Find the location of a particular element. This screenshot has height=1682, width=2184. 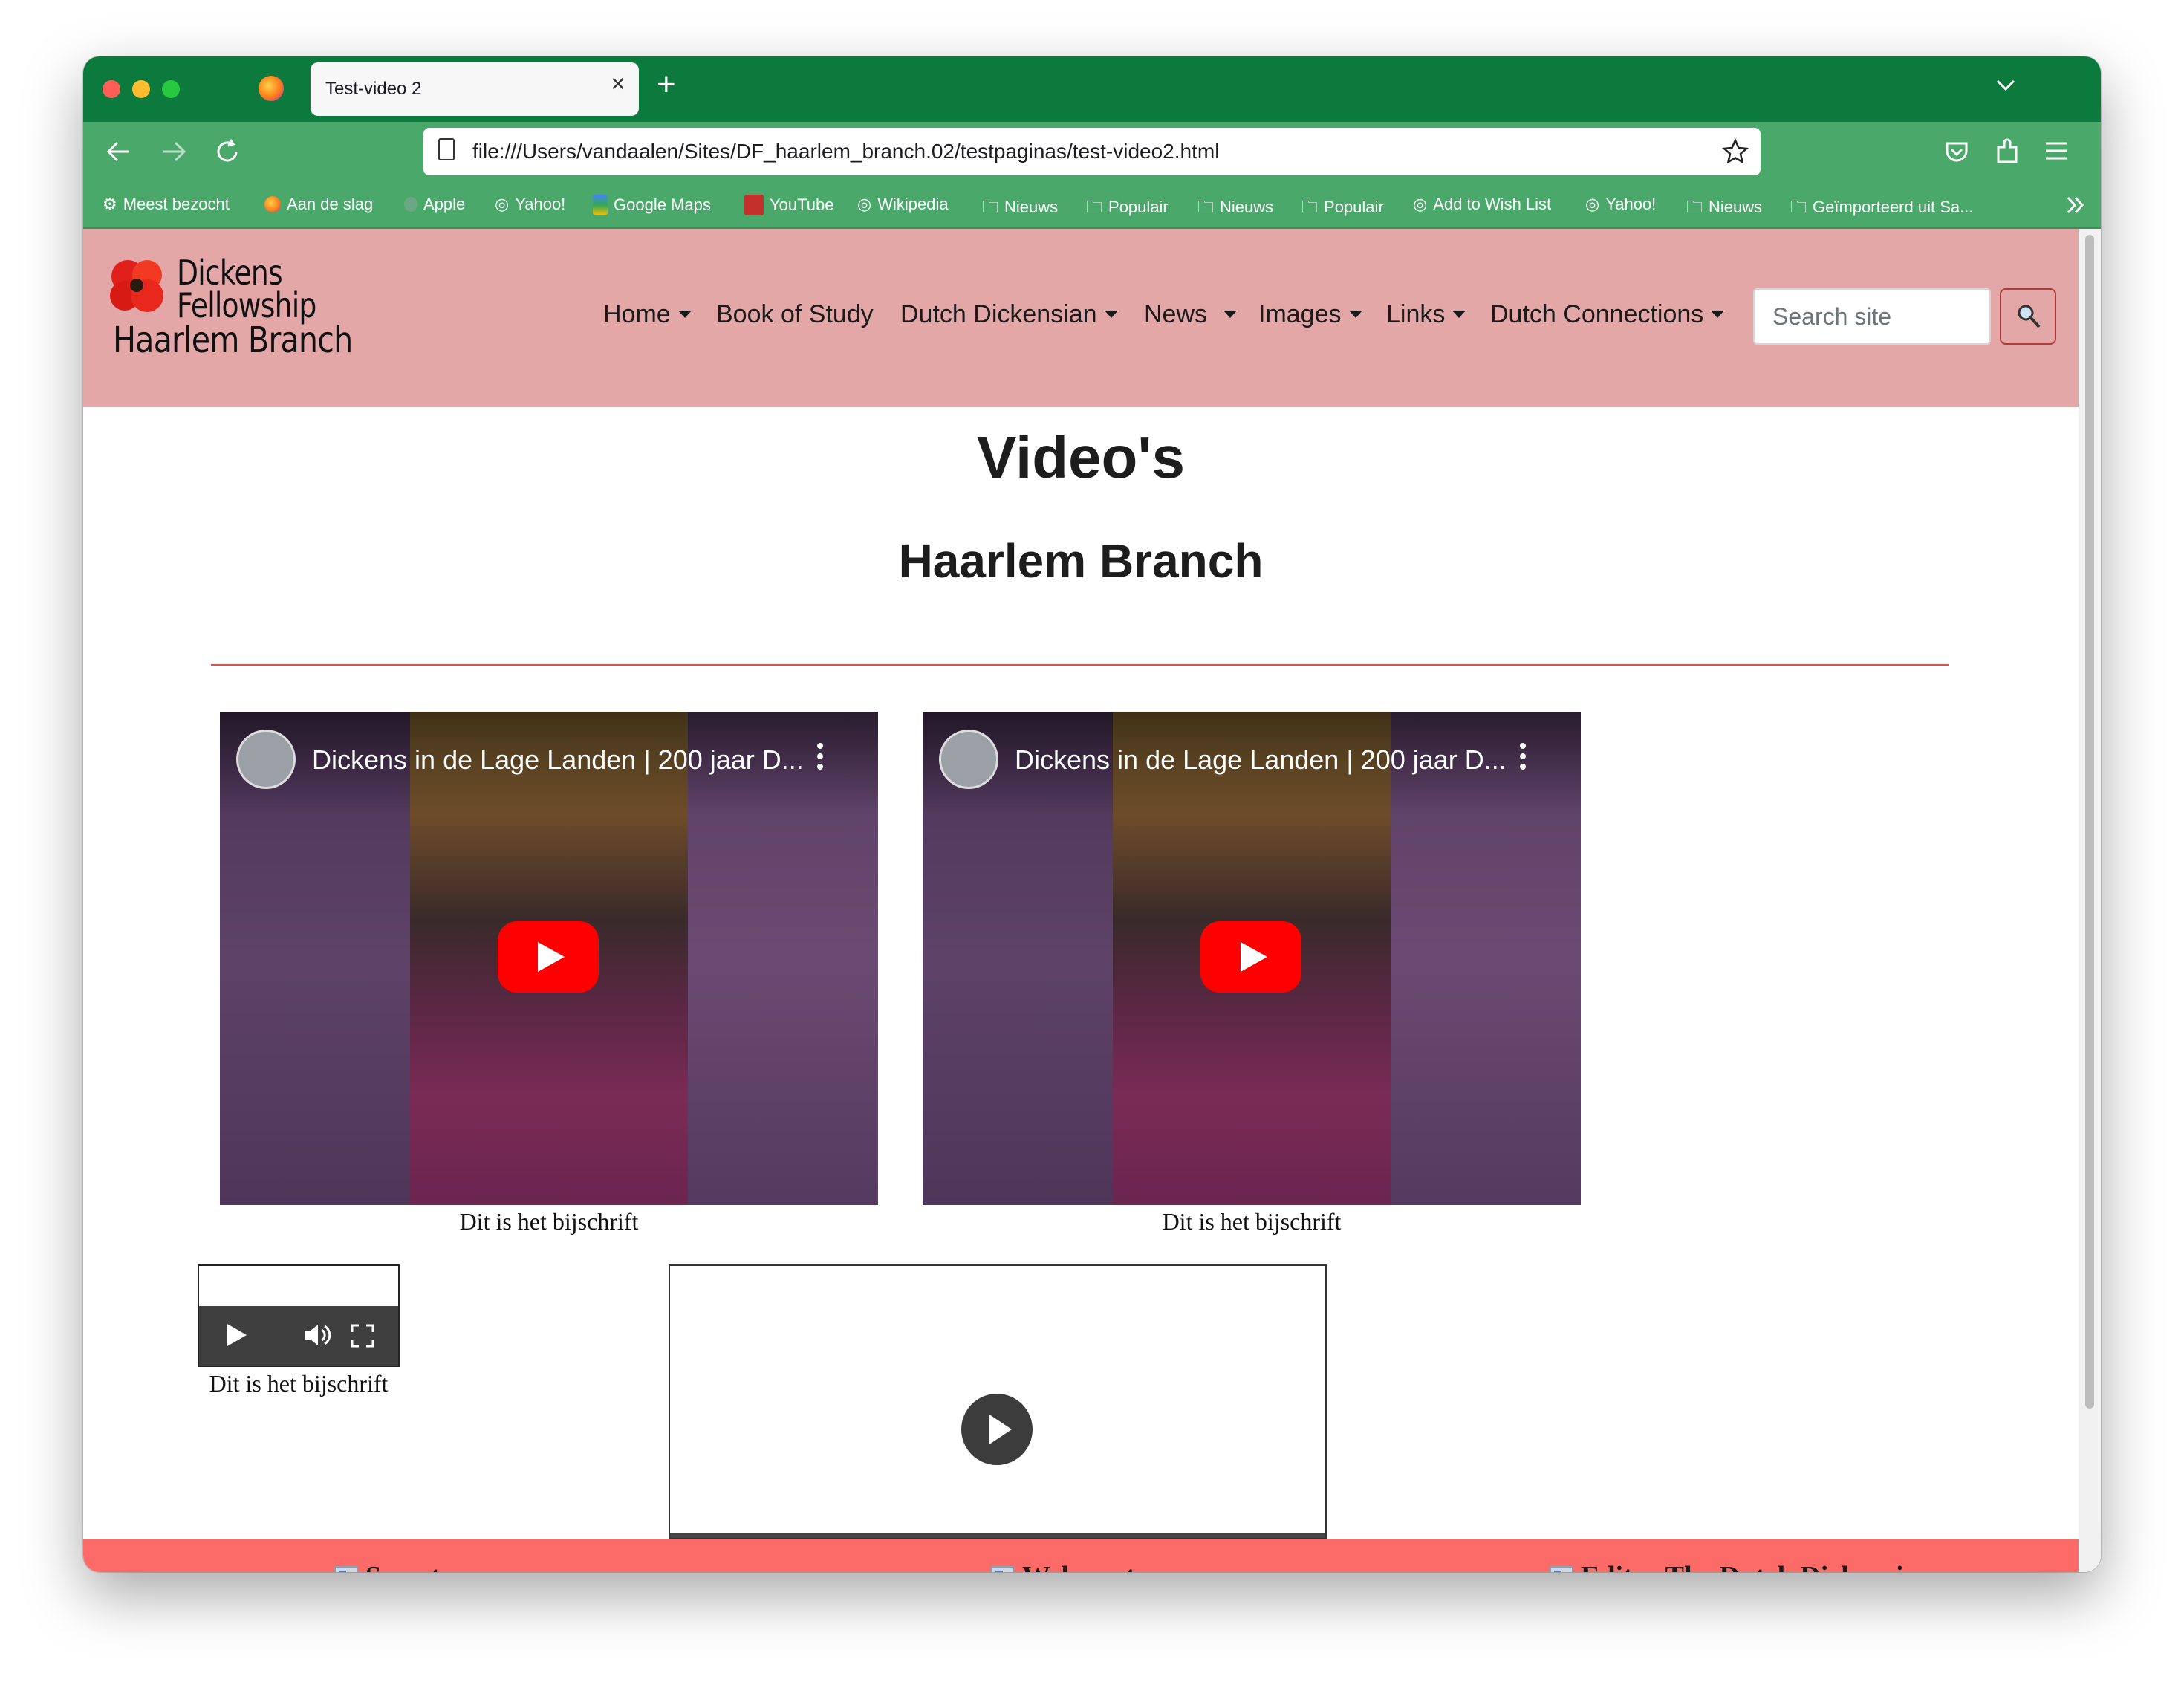

gear-icon: ⚙ is located at coordinates (110, 204).